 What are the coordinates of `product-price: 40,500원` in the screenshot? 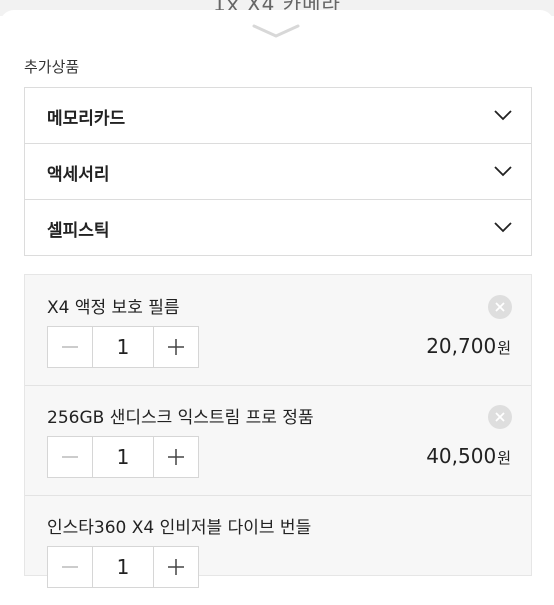 It's located at (468, 456).